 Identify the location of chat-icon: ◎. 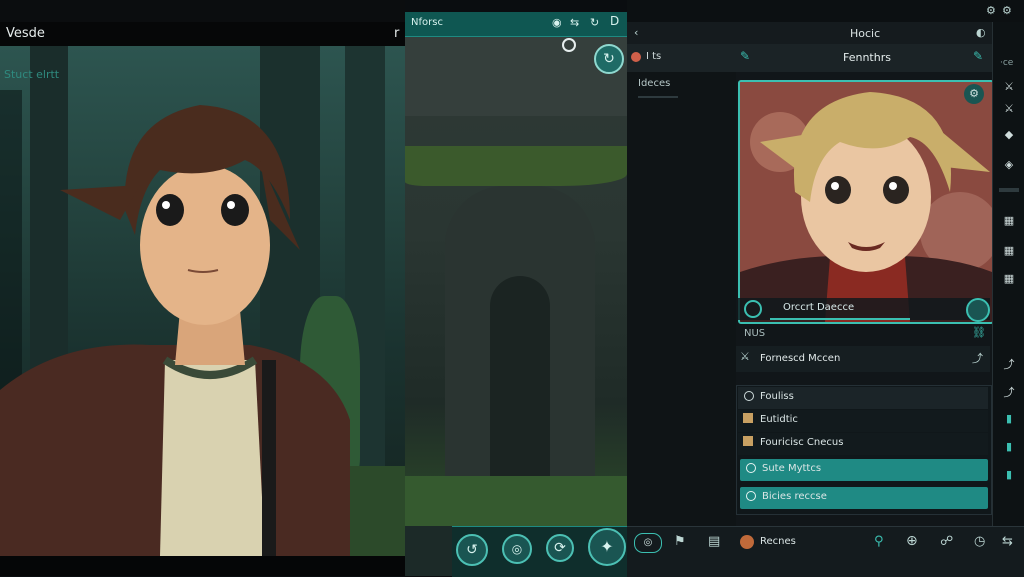
(648, 543).